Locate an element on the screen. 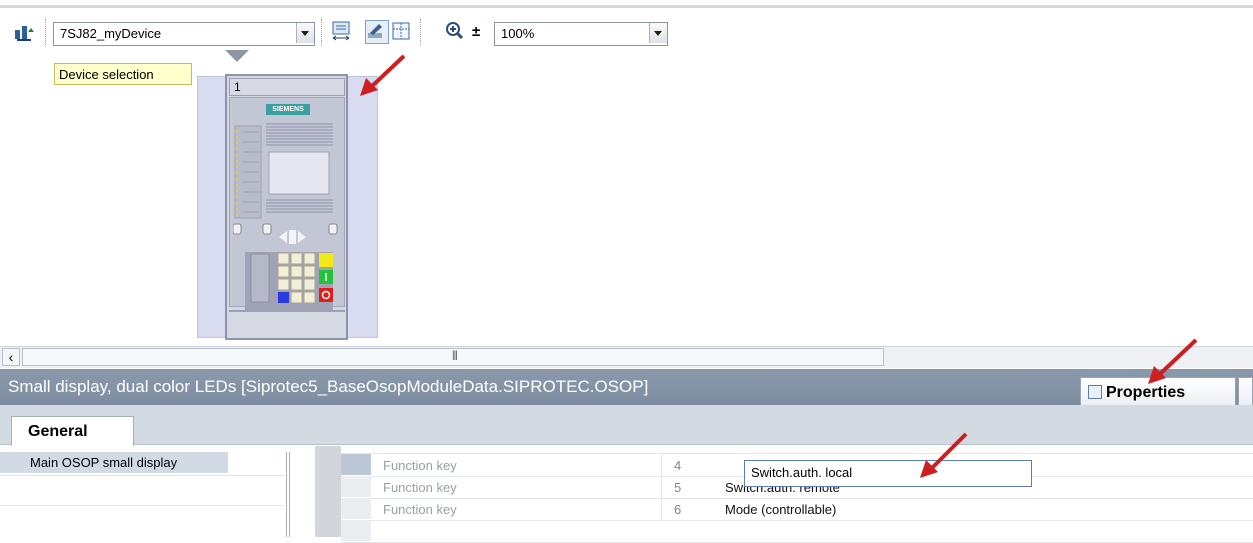 The width and height of the screenshot is (1253, 543). slot-number: 1 is located at coordinates (287, 87).